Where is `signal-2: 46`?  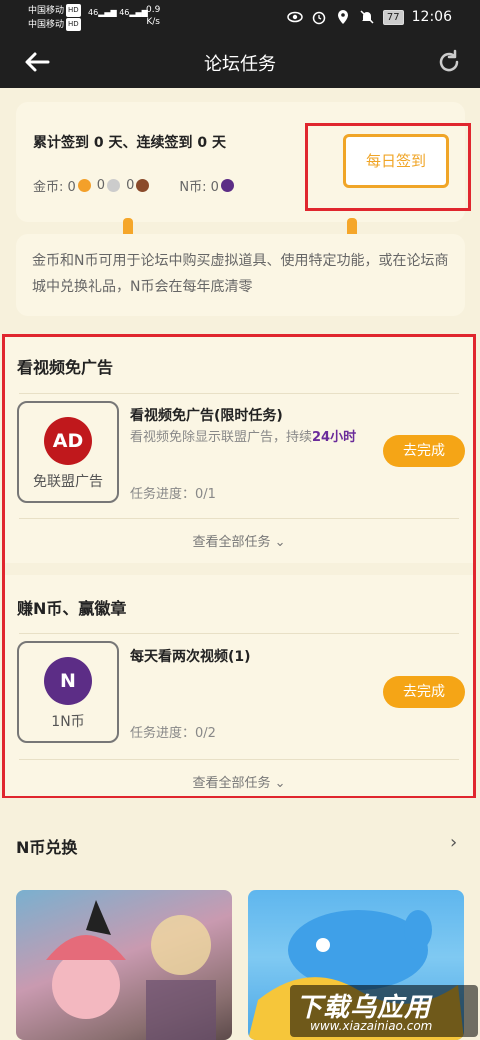 signal-2: 46 is located at coordinates (124, 12).